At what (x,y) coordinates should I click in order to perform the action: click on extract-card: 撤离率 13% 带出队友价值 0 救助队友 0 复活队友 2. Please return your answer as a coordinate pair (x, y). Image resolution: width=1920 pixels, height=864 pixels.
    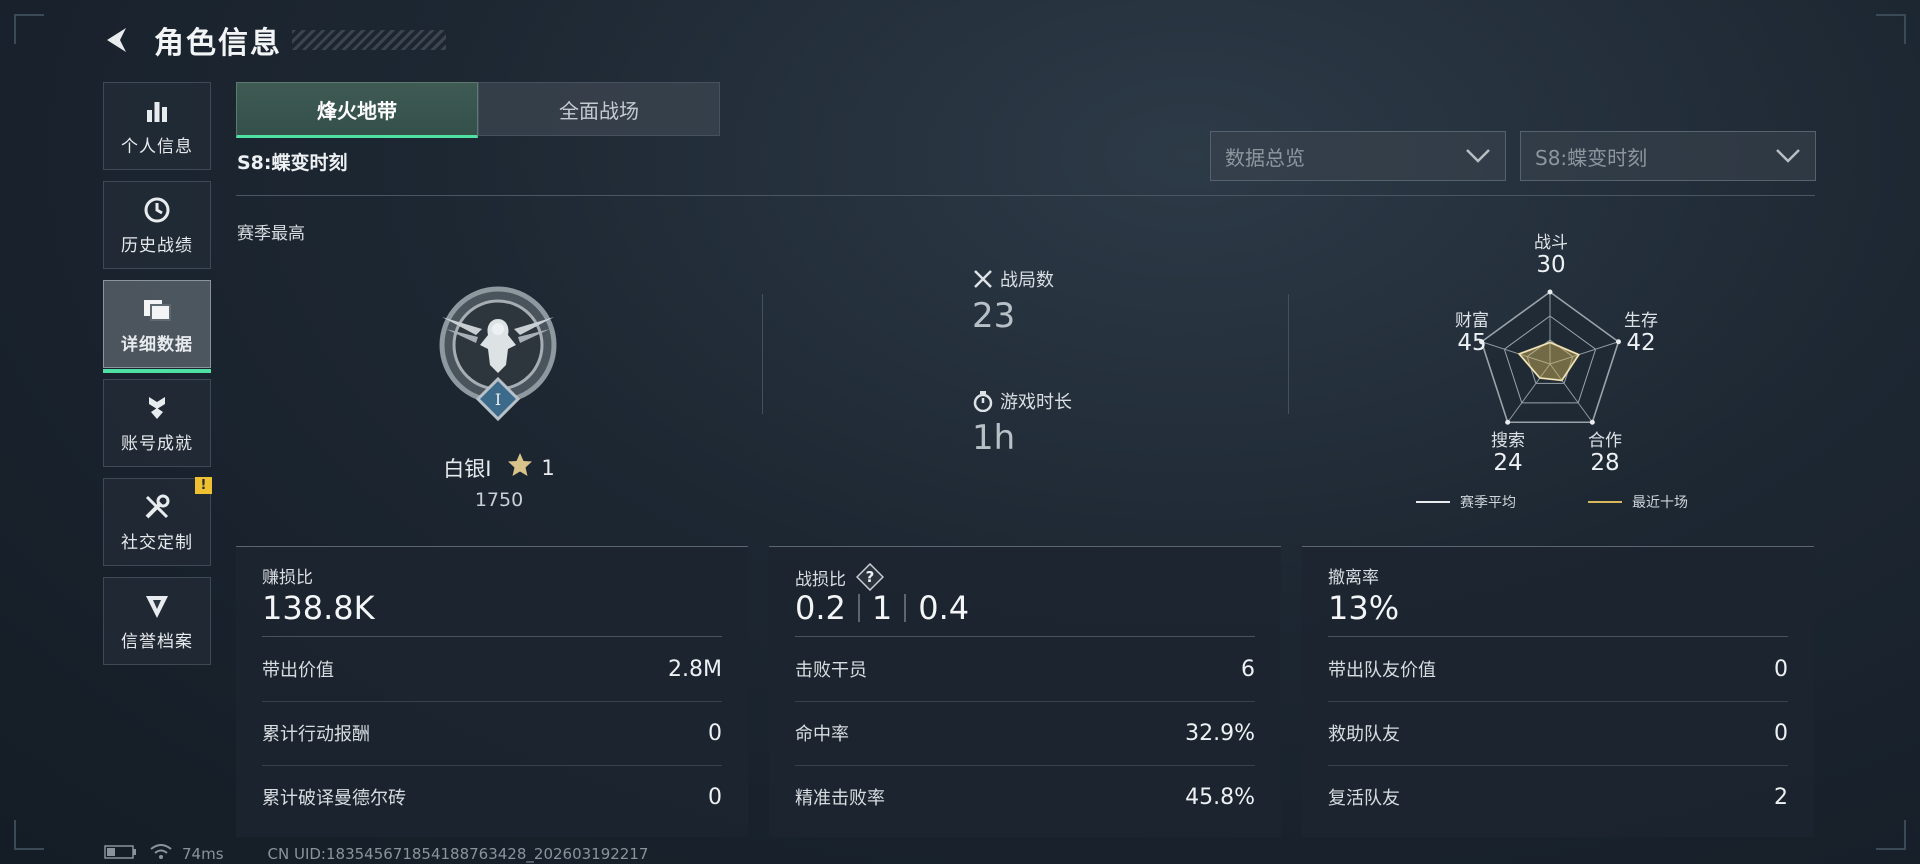
    Looking at the image, I should click on (1558, 691).